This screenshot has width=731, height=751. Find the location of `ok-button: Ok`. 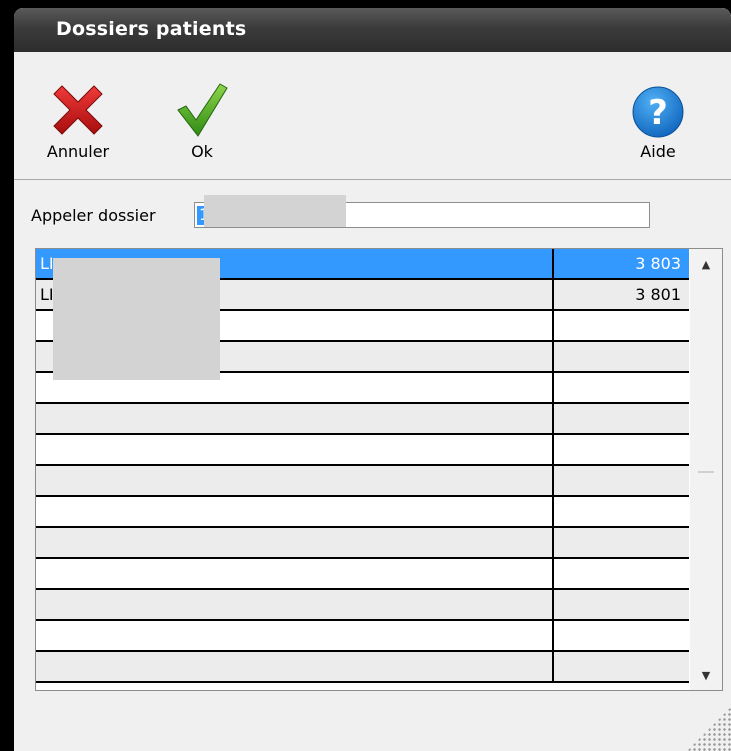

ok-button: Ok is located at coordinates (202, 120).